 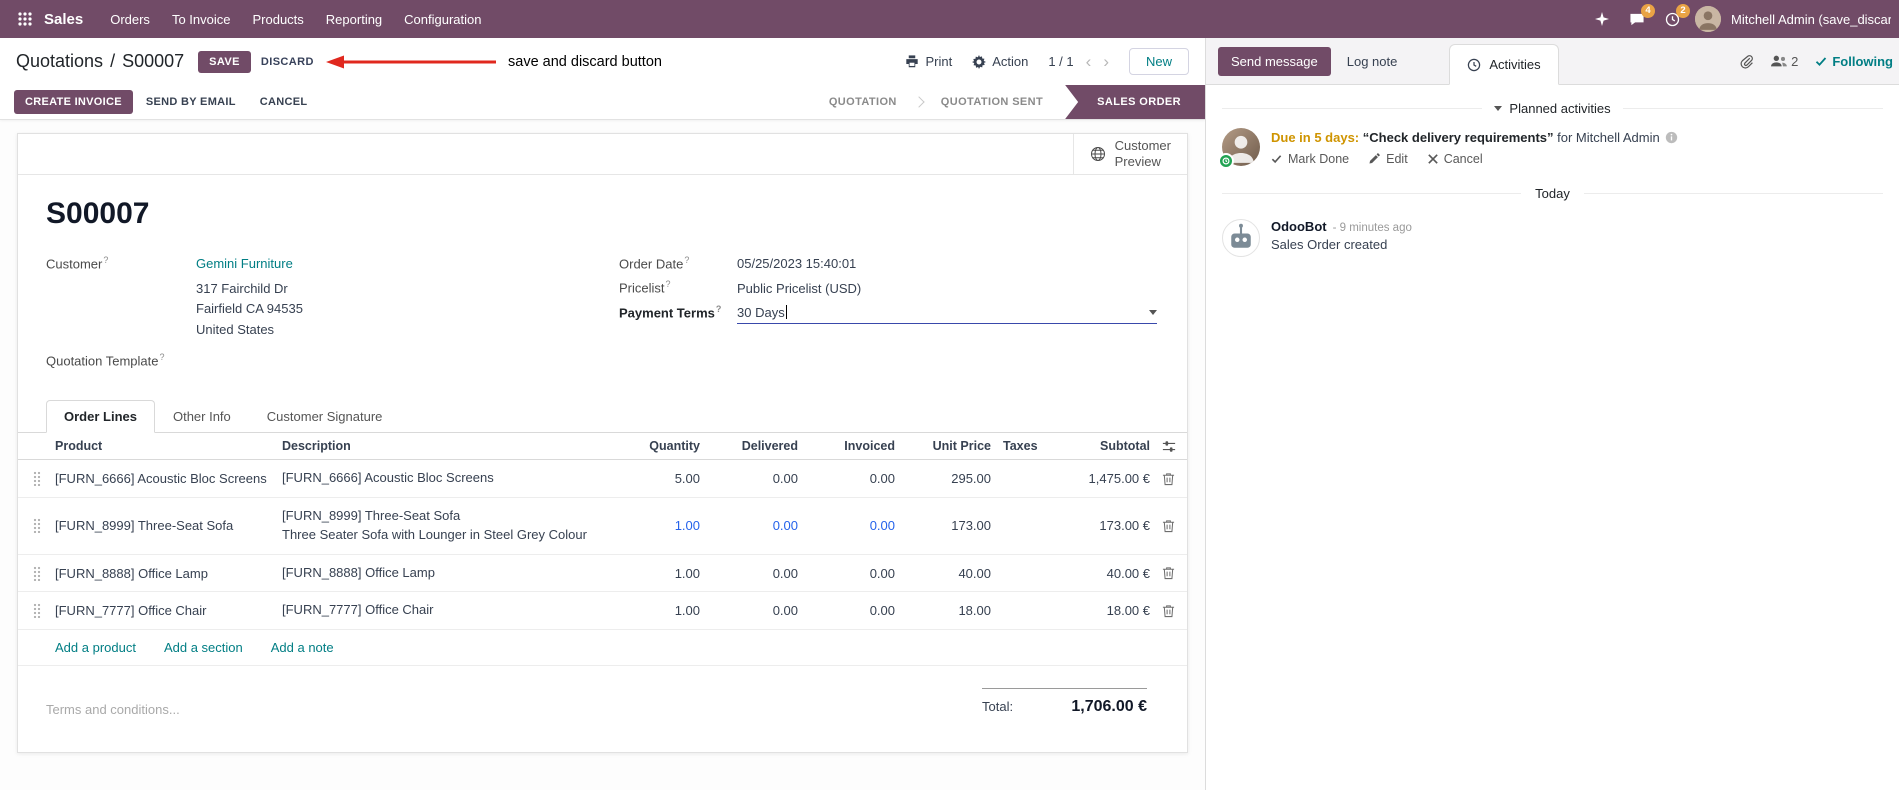 I want to click on followers-button: 2, so click(x=1784, y=61).